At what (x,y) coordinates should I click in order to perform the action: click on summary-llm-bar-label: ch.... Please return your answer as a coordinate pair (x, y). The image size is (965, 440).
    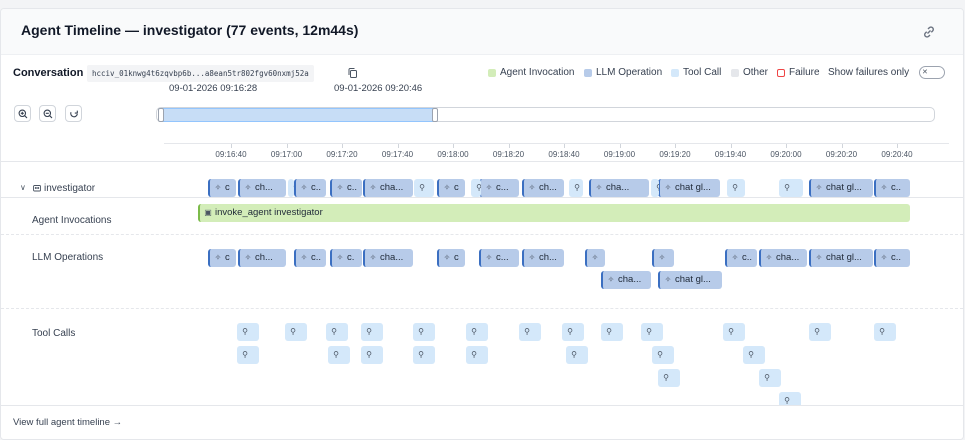
    Looking at the image, I should click on (264, 187).